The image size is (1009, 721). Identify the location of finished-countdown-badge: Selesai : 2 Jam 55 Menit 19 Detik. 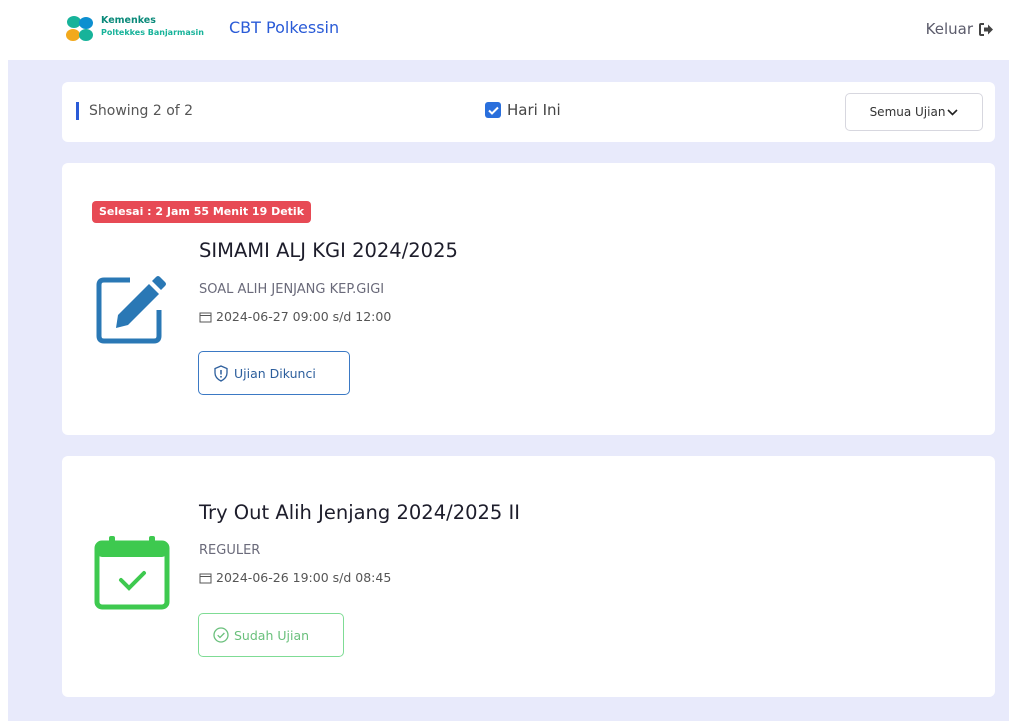
(202, 212).